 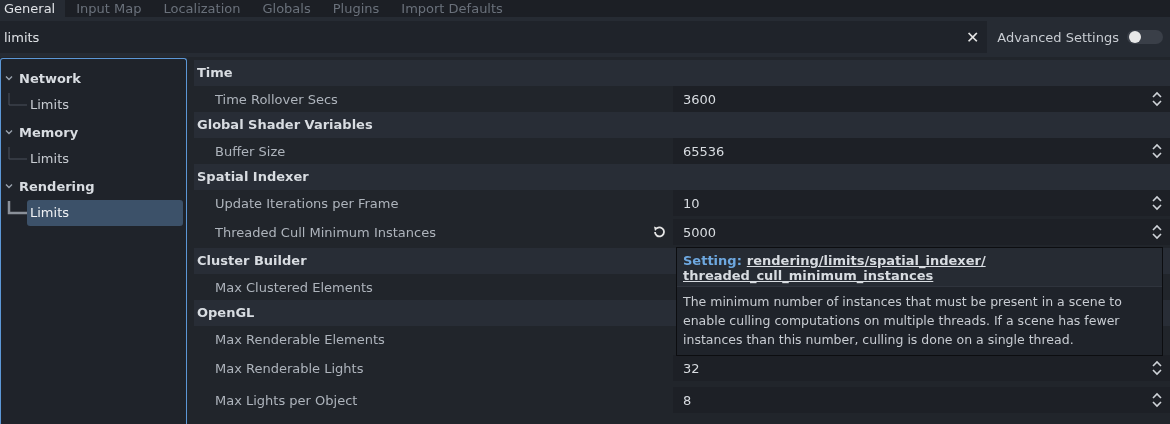 I want to click on property-name: Max Clustered Elements, so click(x=294, y=287).